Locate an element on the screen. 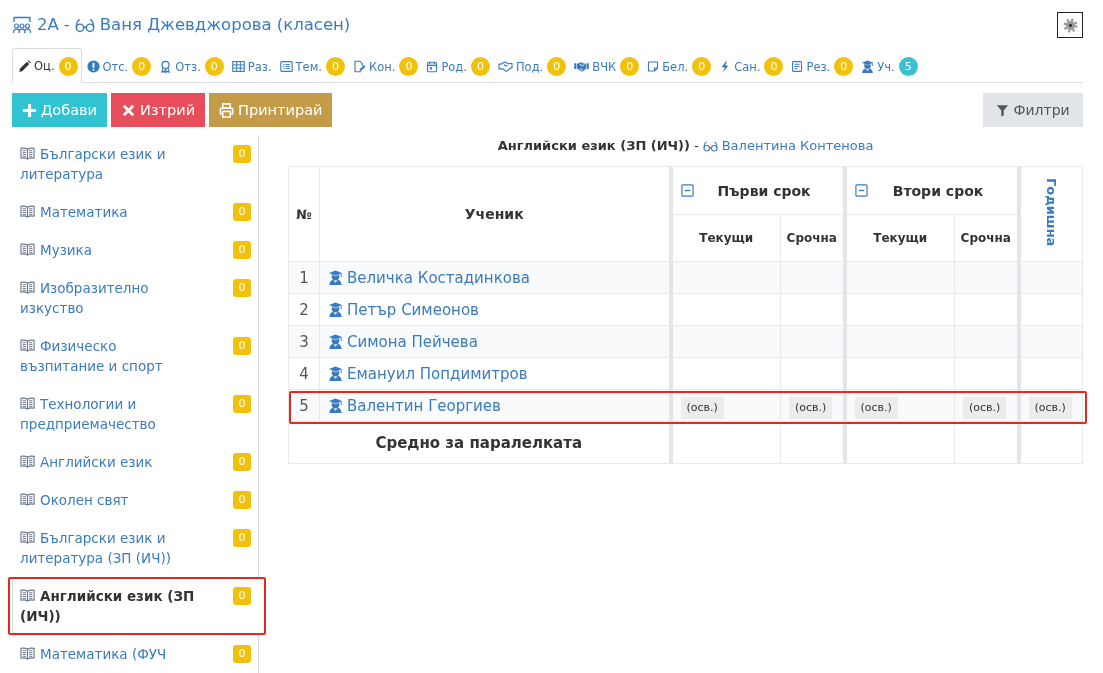 Image resolution: width=1103 pixels, height=673 pixels. printer-icon is located at coordinates (227, 110).